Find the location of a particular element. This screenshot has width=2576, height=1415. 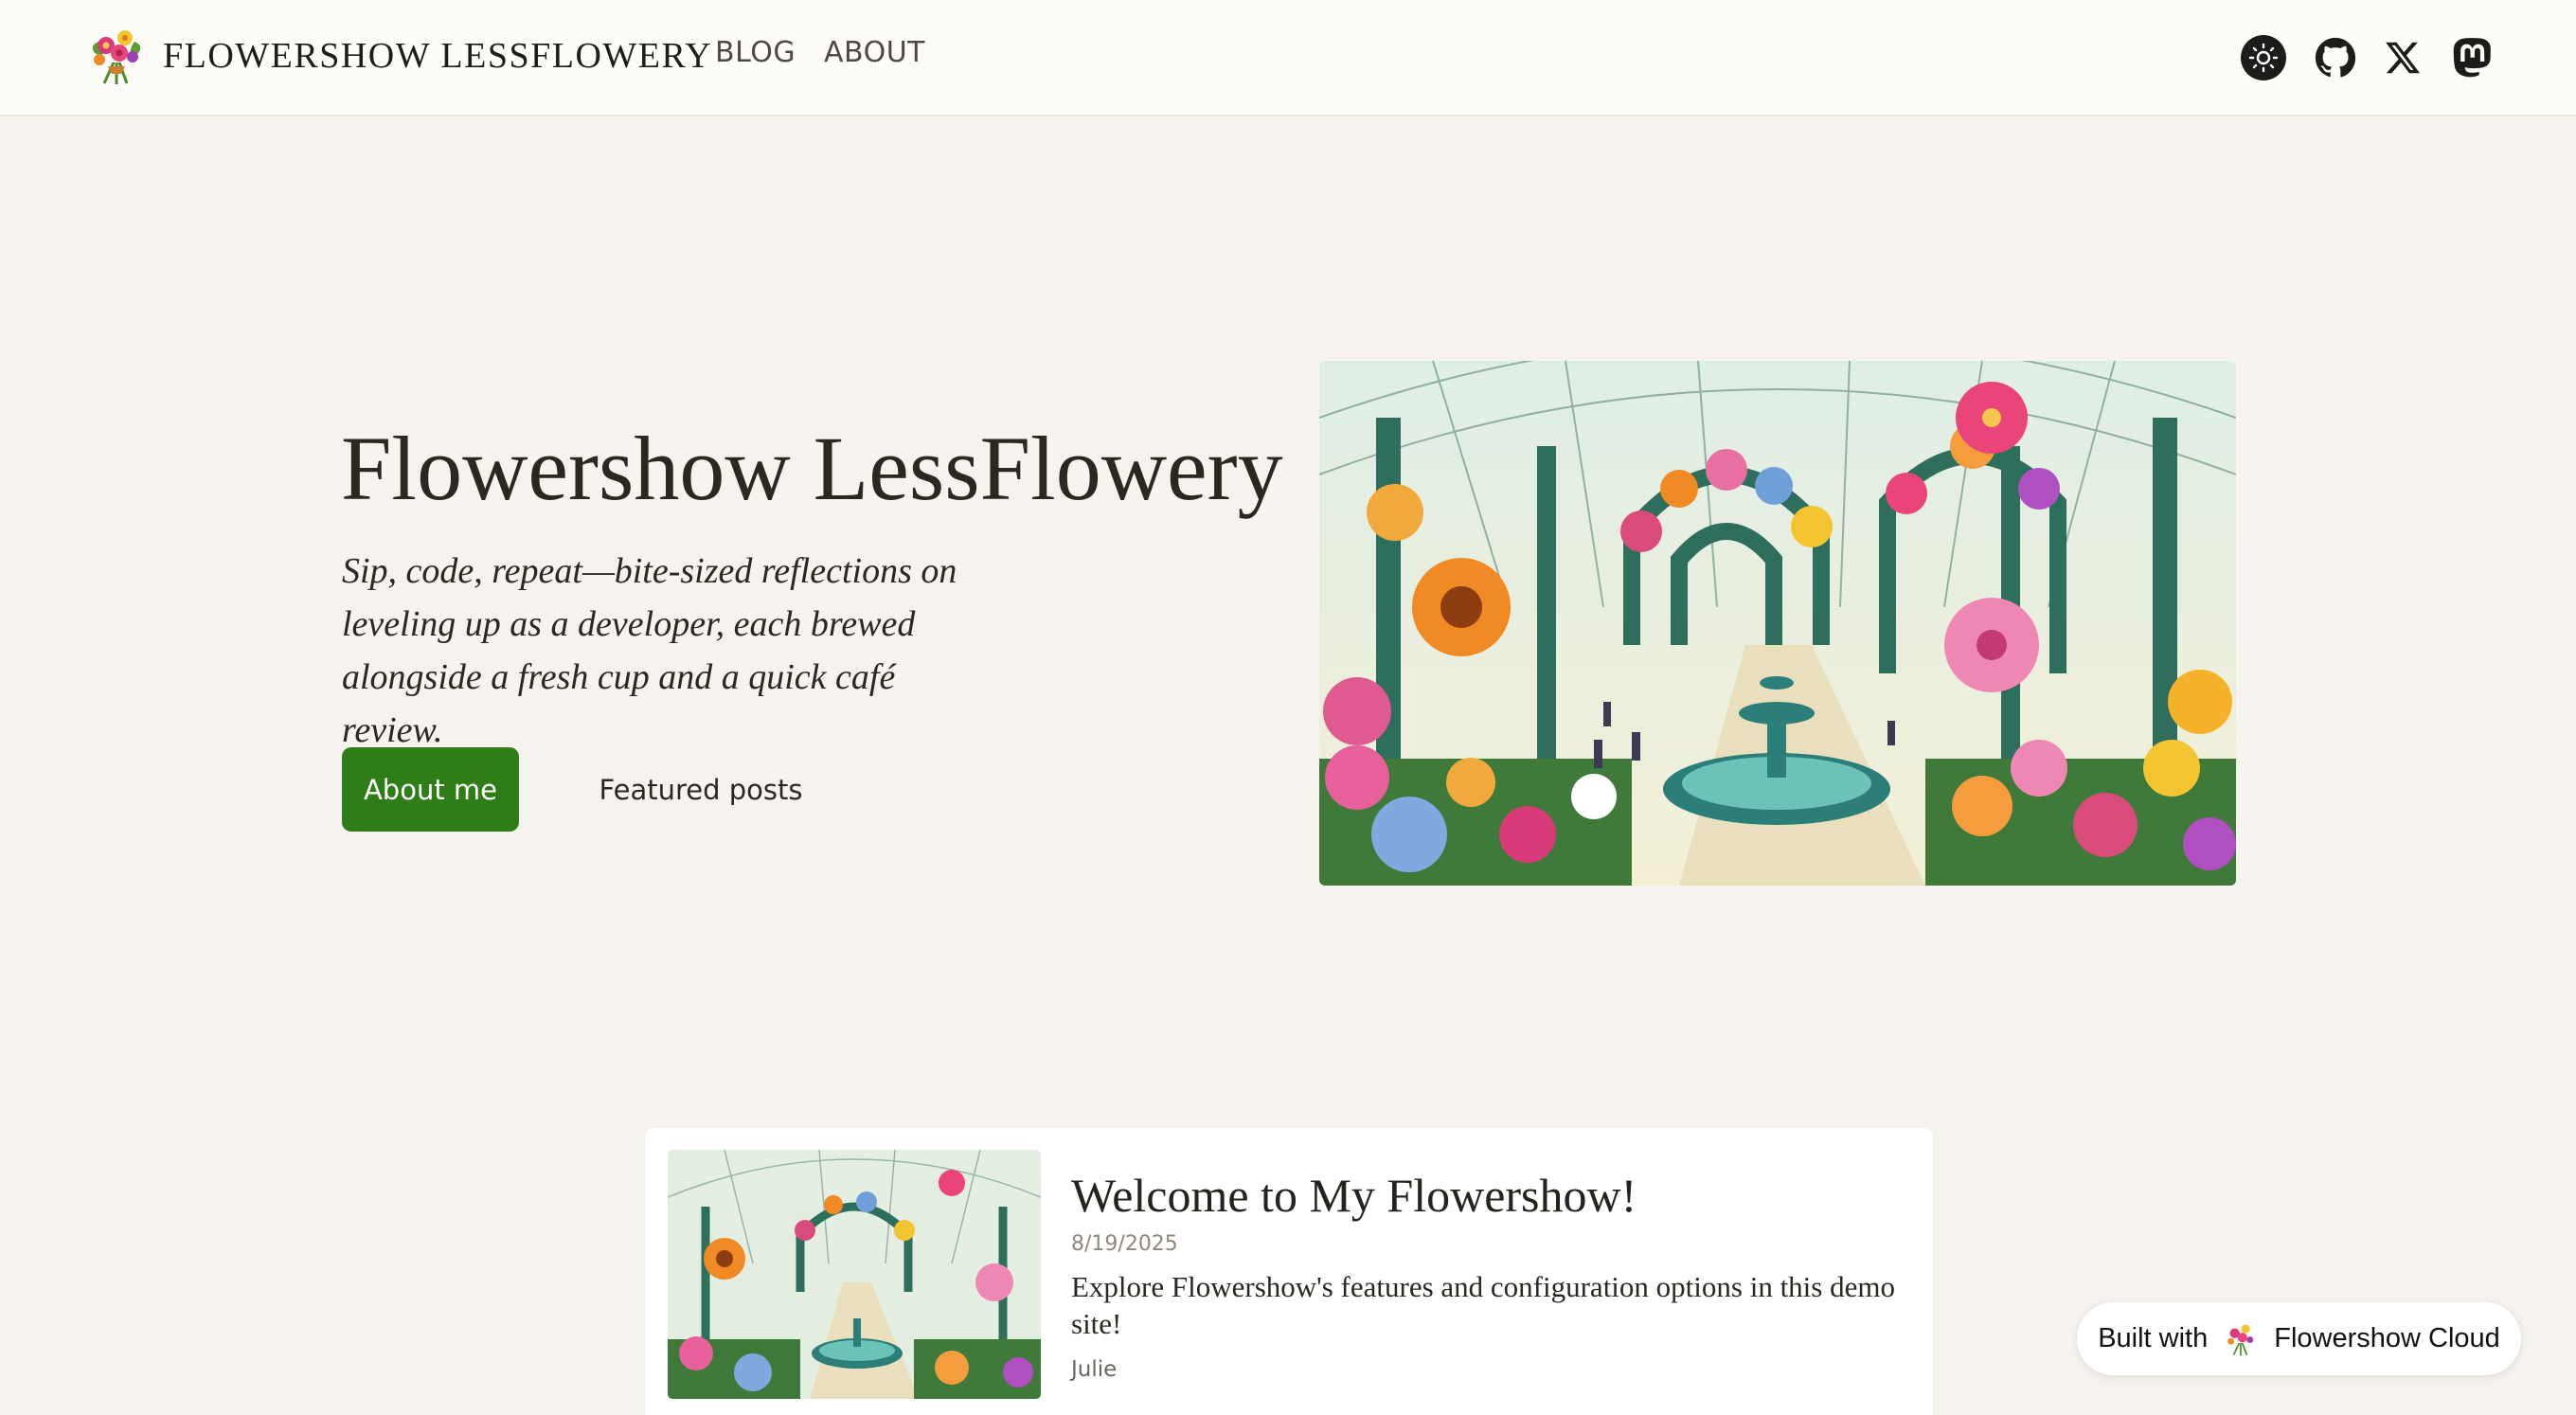

github-link is located at coordinates (2335, 57).